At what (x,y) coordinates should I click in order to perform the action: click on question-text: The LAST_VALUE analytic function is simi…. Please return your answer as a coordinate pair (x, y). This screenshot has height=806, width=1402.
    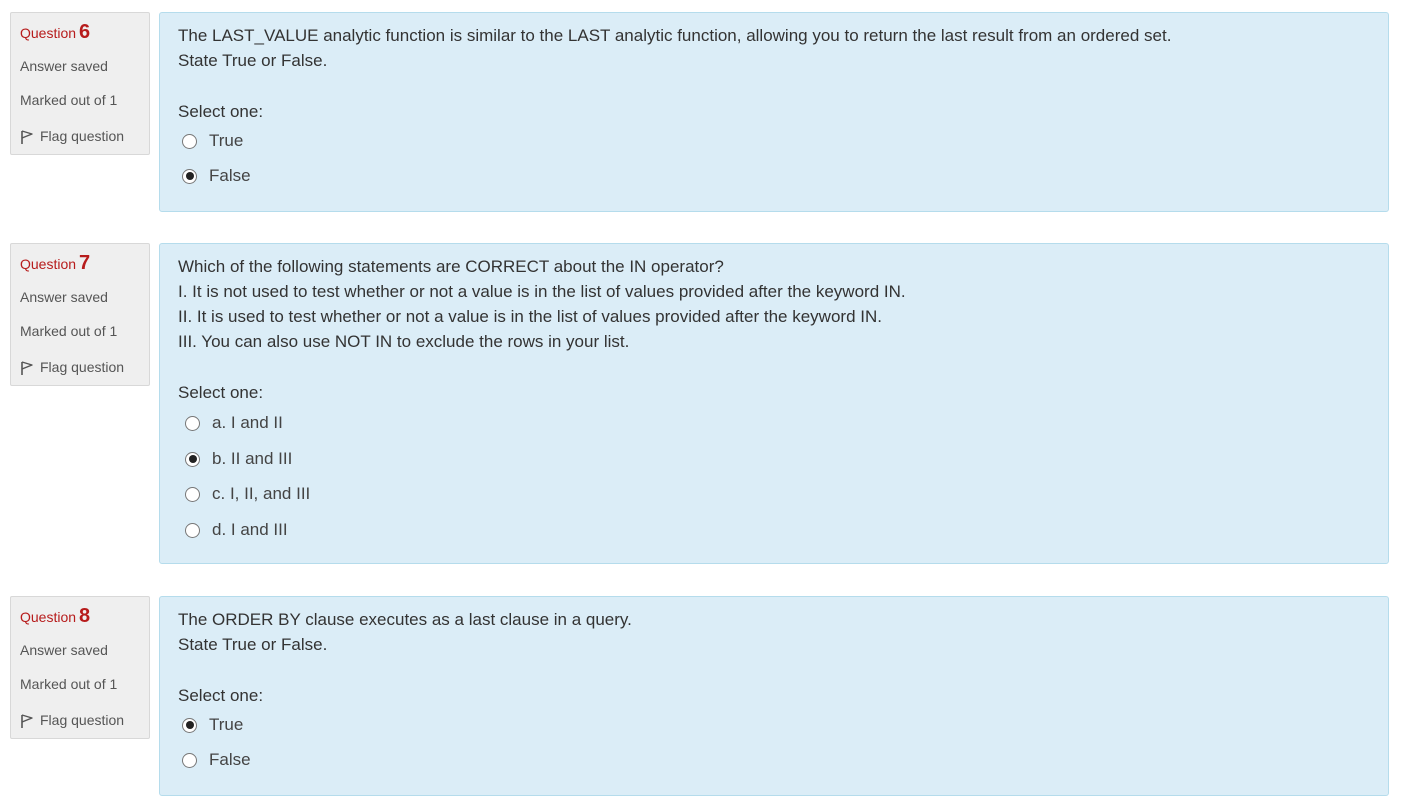
    Looking at the image, I should click on (674, 48).